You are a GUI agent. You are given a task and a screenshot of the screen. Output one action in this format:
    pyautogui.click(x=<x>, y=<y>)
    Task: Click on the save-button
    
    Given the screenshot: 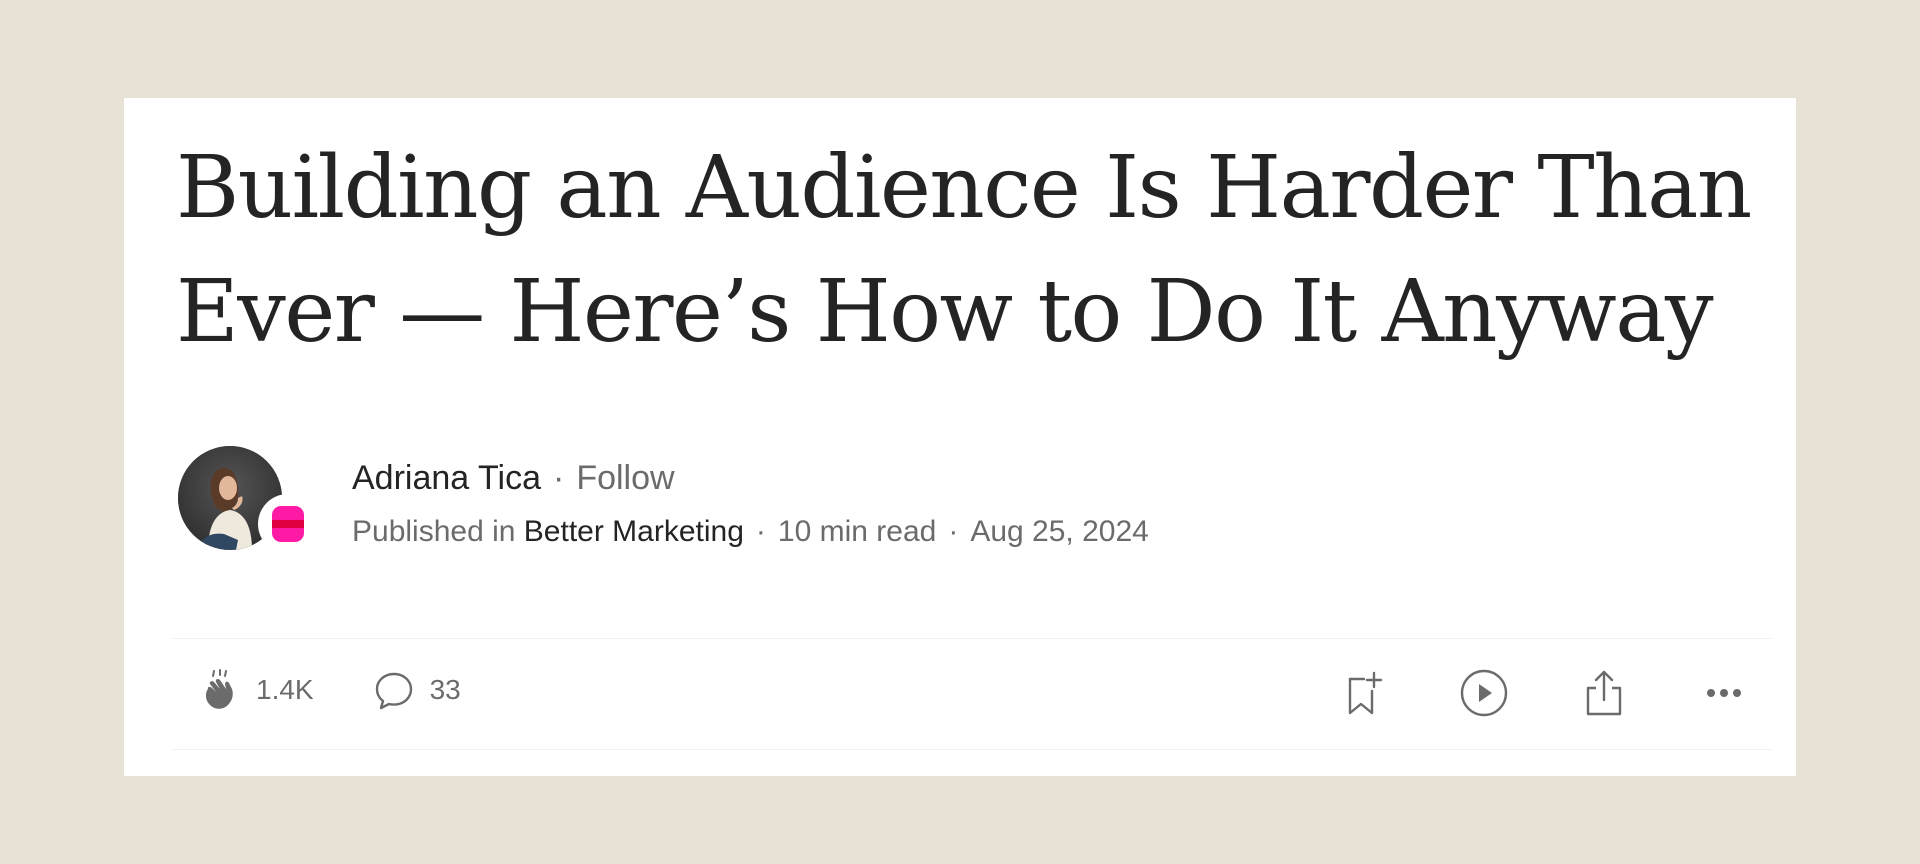 What is the action you would take?
    pyautogui.click(x=1364, y=693)
    